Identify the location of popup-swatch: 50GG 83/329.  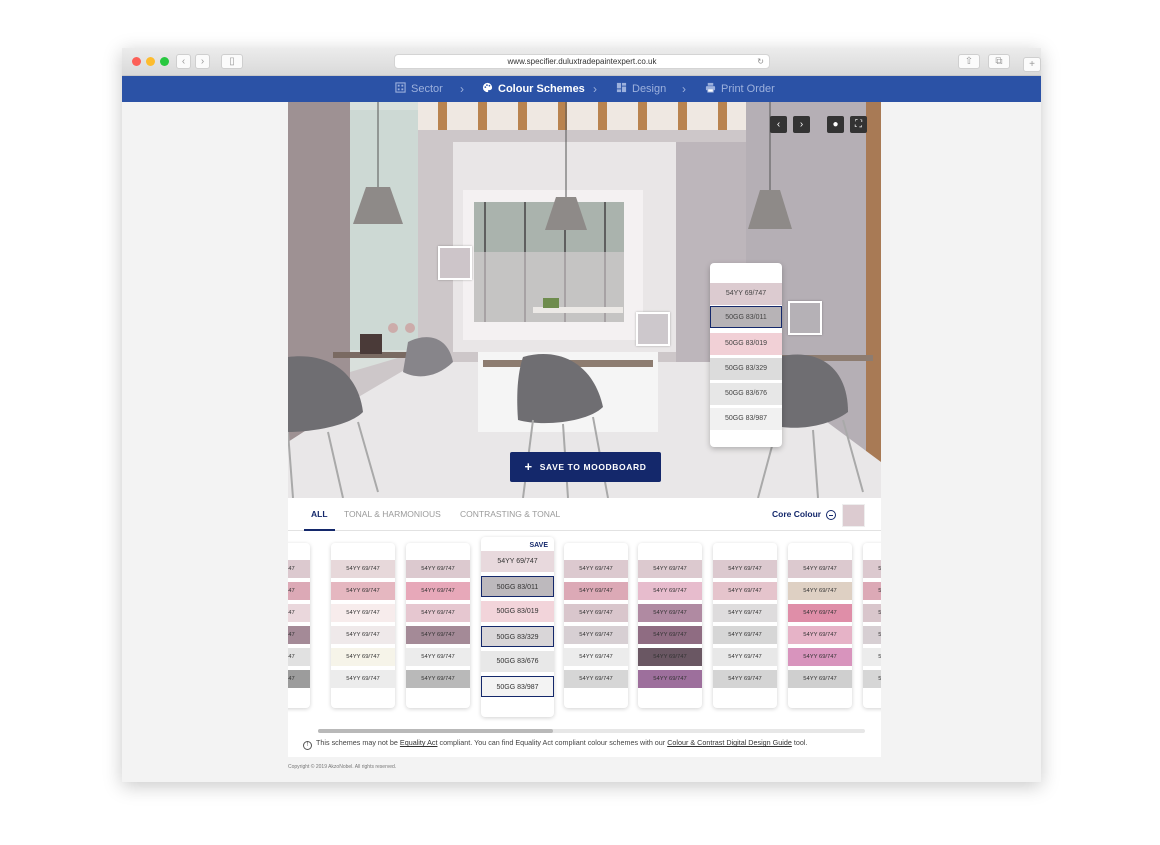
(746, 369).